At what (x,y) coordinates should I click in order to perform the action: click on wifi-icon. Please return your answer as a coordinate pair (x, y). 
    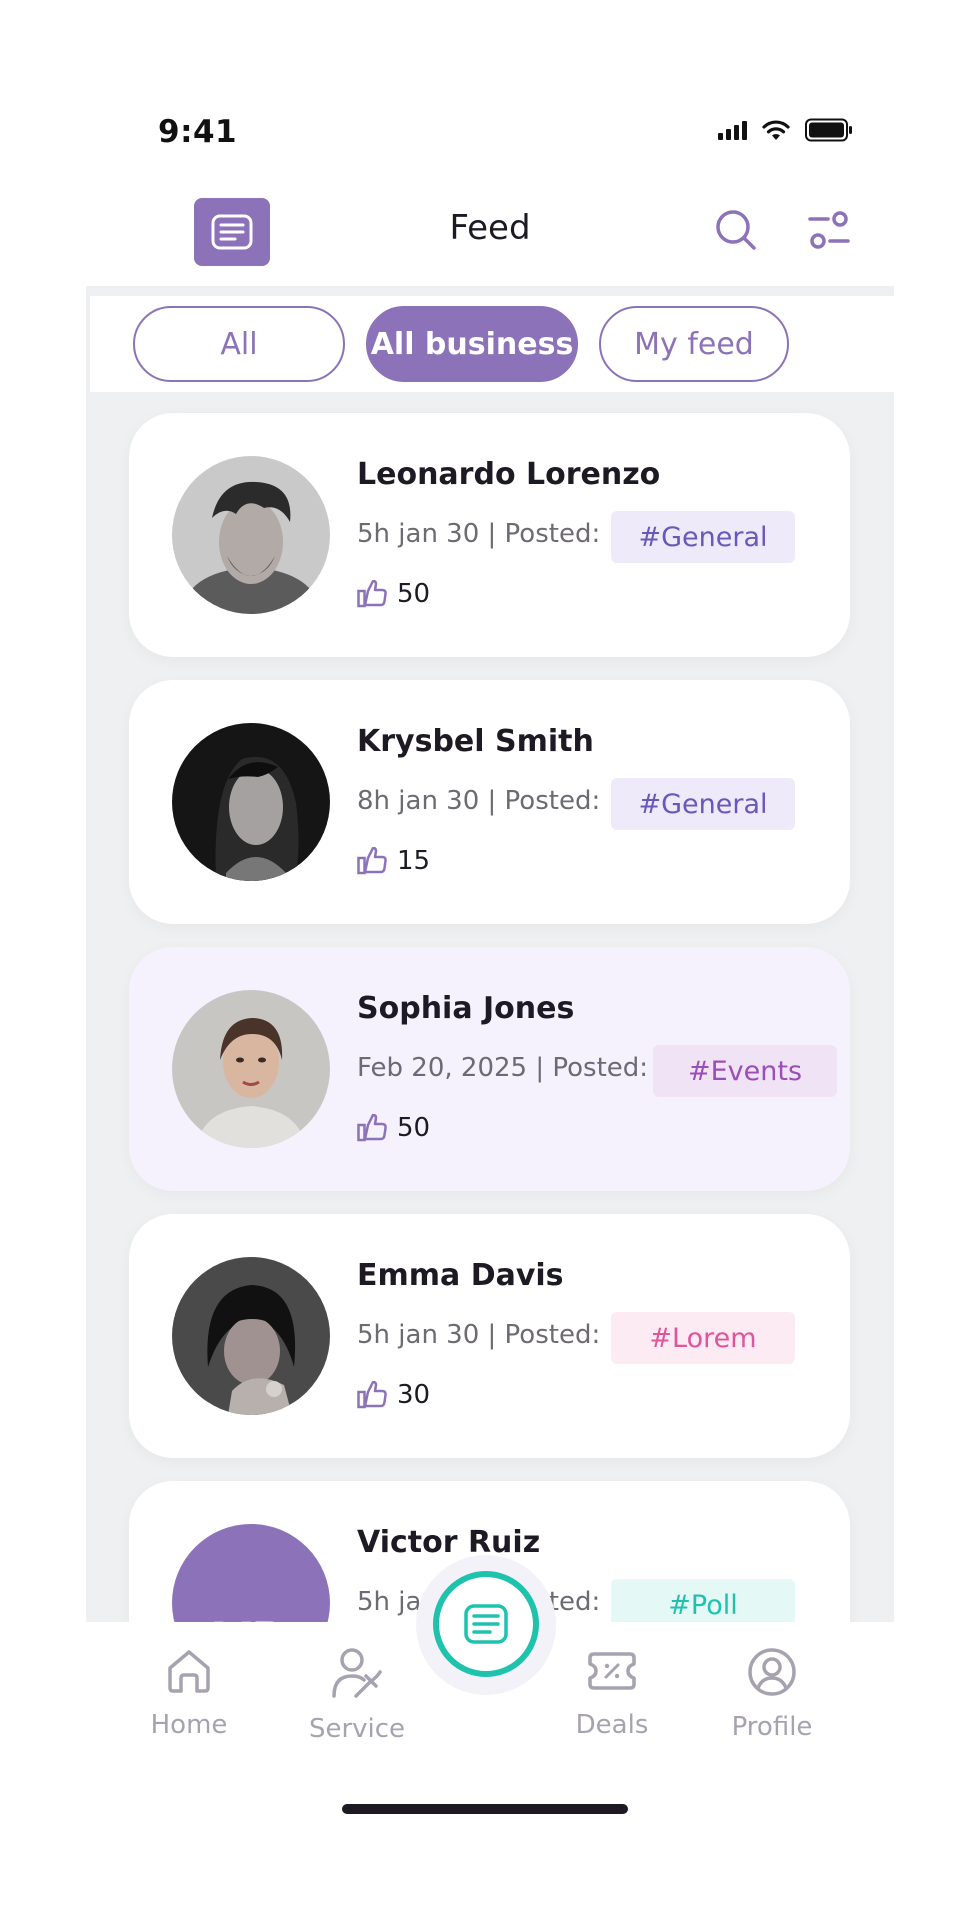
    Looking at the image, I should click on (776, 130).